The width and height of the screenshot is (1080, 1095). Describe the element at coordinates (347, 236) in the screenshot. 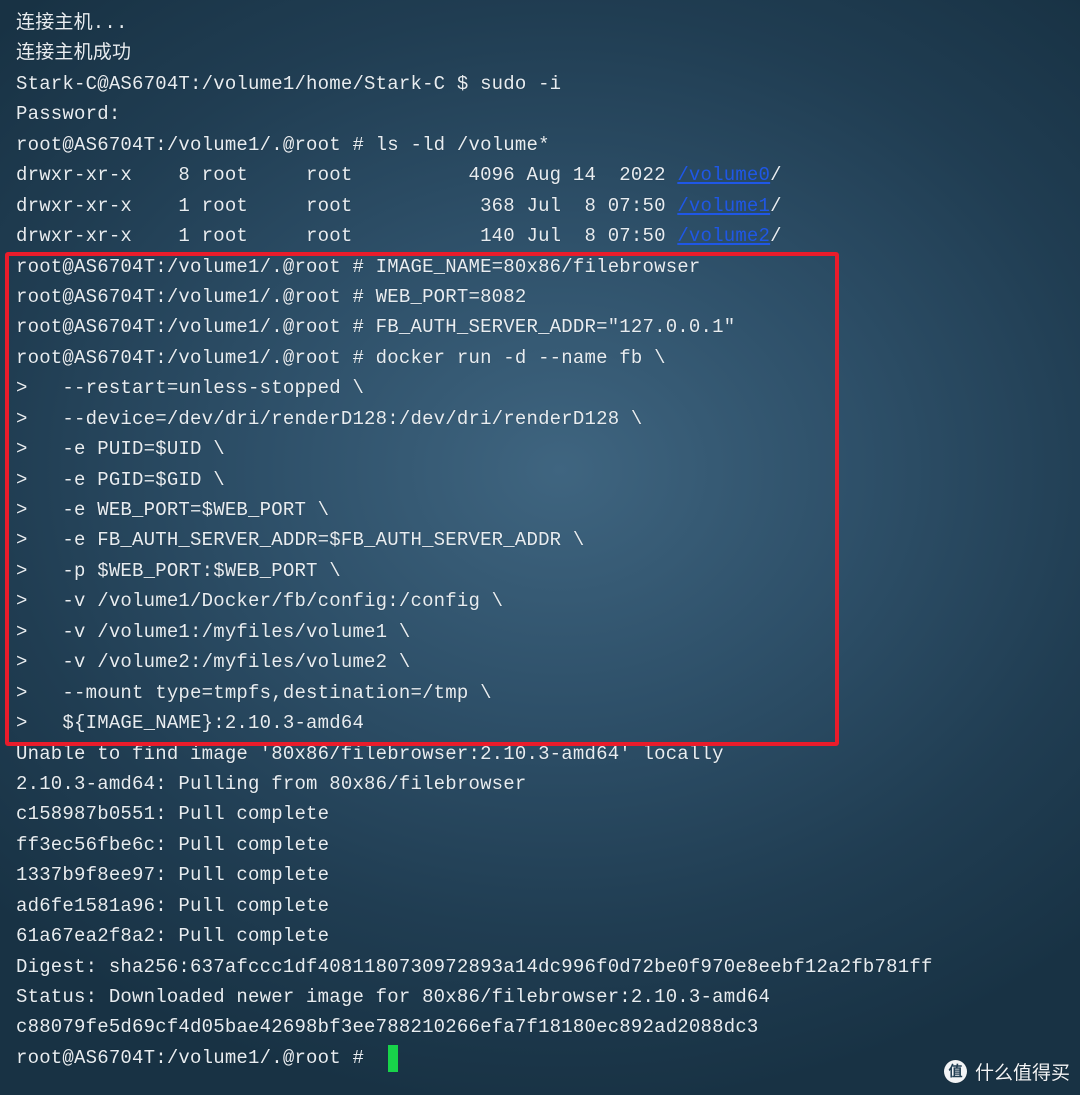

I see `ls-row-details: drwxr-xr-x 1 root root 140 Jul 8 07:50` at that location.